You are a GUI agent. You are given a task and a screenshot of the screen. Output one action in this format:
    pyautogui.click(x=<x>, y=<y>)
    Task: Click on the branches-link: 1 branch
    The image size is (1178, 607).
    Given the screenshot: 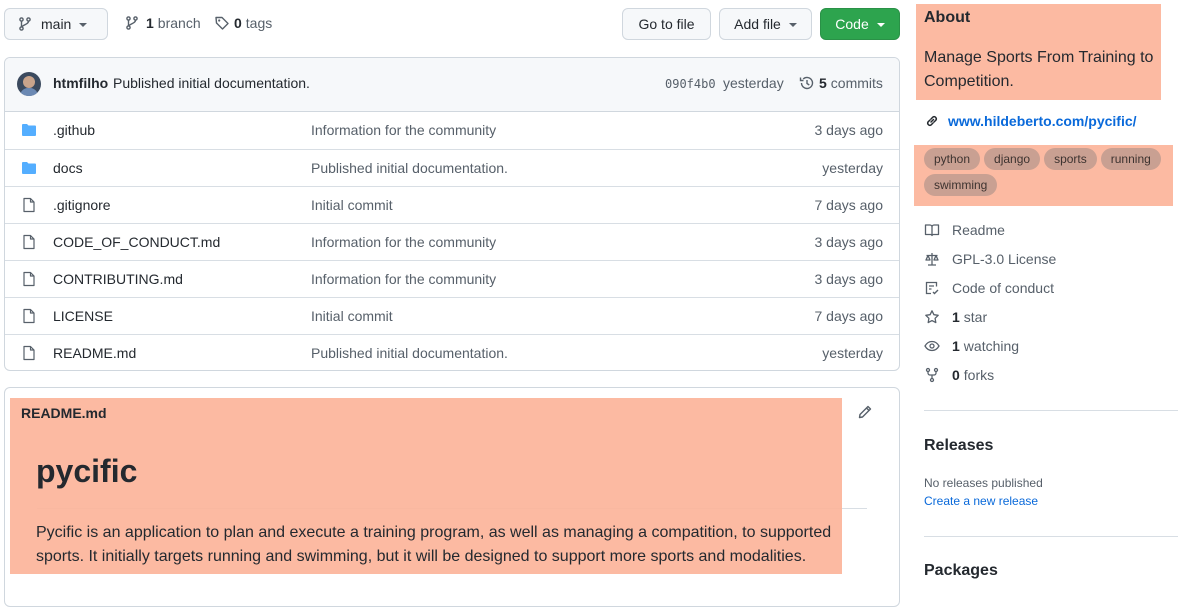 What is the action you would take?
    pyautogui.click(x=162, y=23)
    